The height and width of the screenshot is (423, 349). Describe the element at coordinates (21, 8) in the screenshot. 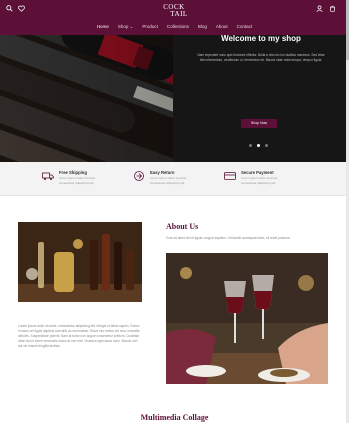

I see `heart-icon` at that location.